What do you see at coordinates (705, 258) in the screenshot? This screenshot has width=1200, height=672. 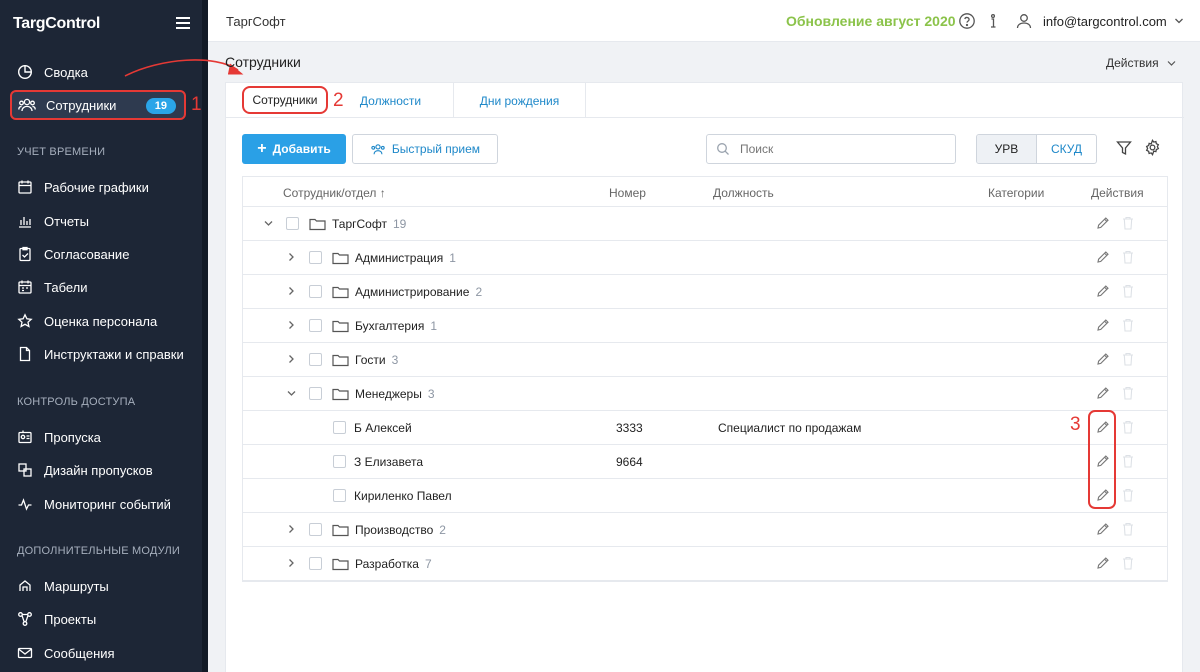 I see `table-row: Администрация 1` at bounding box center [705, 258].